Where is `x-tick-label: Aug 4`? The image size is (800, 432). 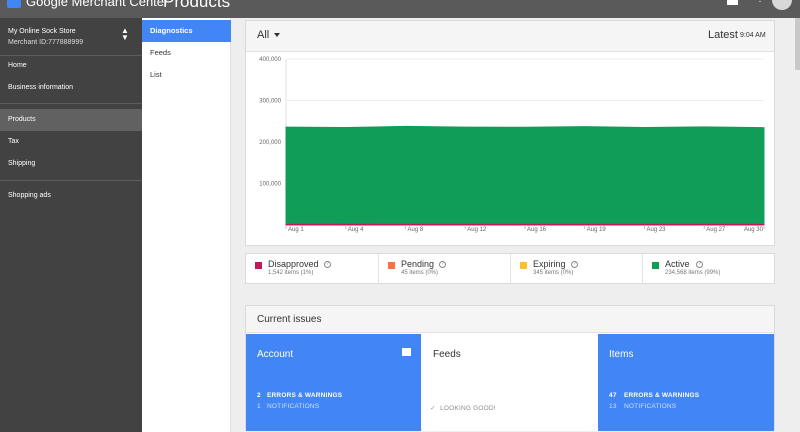
x-tick-label: Aug 4 is located at coordinates (356, 230).